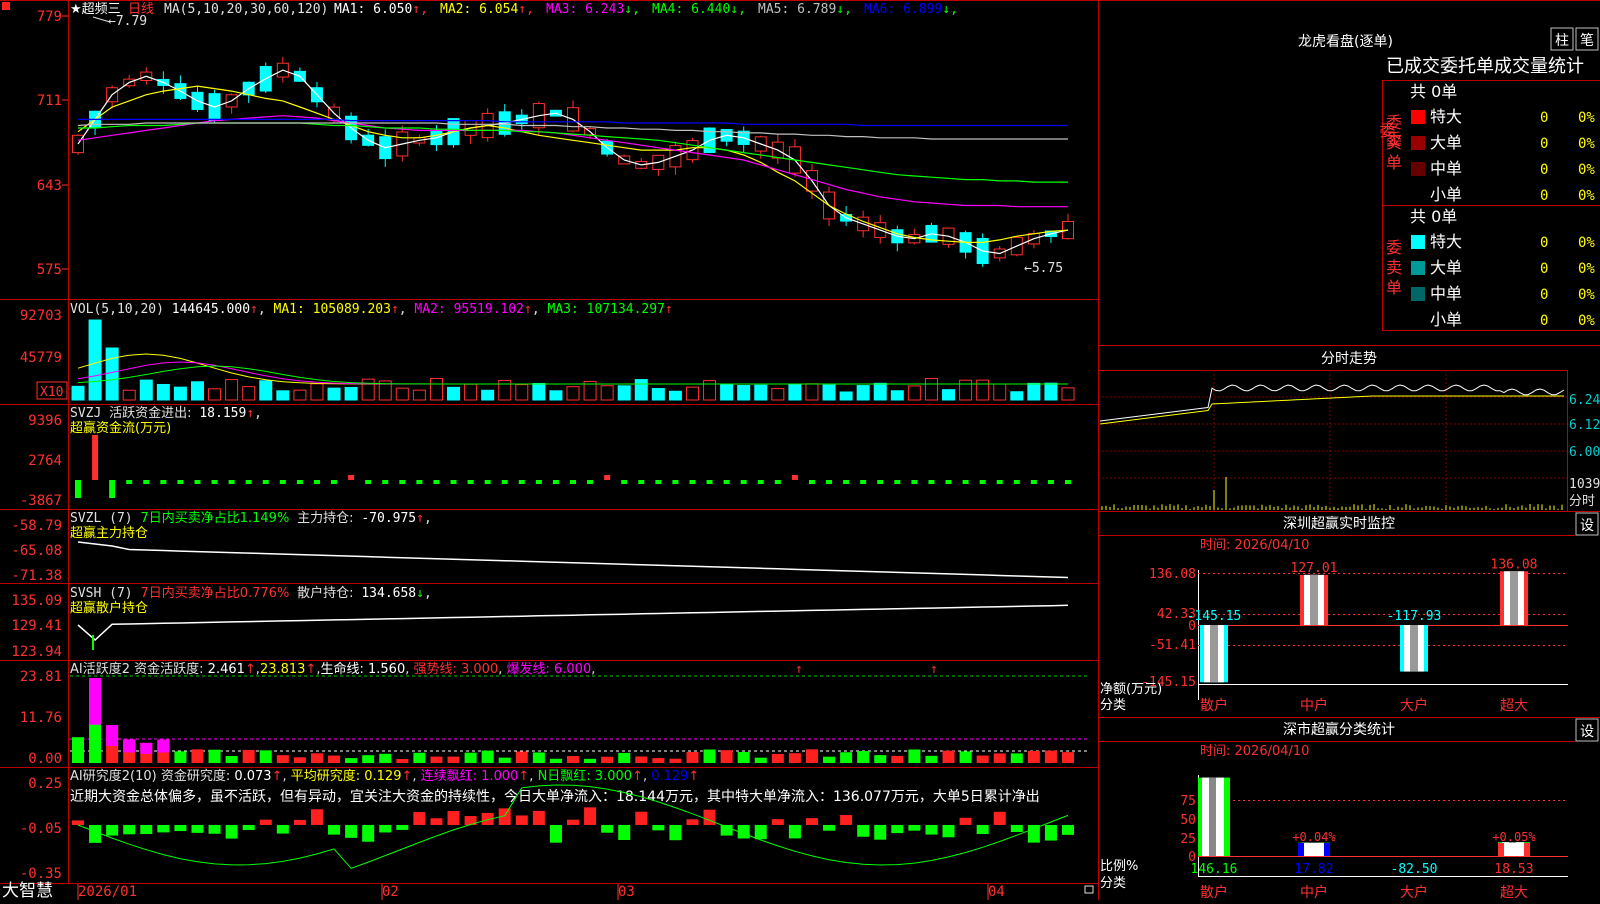  What do you see at coordinates (1586, 144) in the screenshot?
I see `buy-row-pct: 0%` at bounding box center [1586, 144].